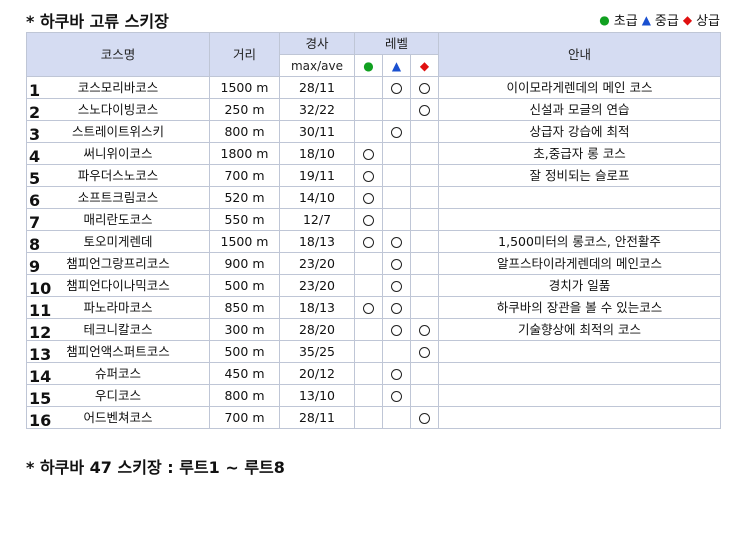 The width and height of the screenshot is (740, 557). I want to click on course-number: 3, so click(35, 134).